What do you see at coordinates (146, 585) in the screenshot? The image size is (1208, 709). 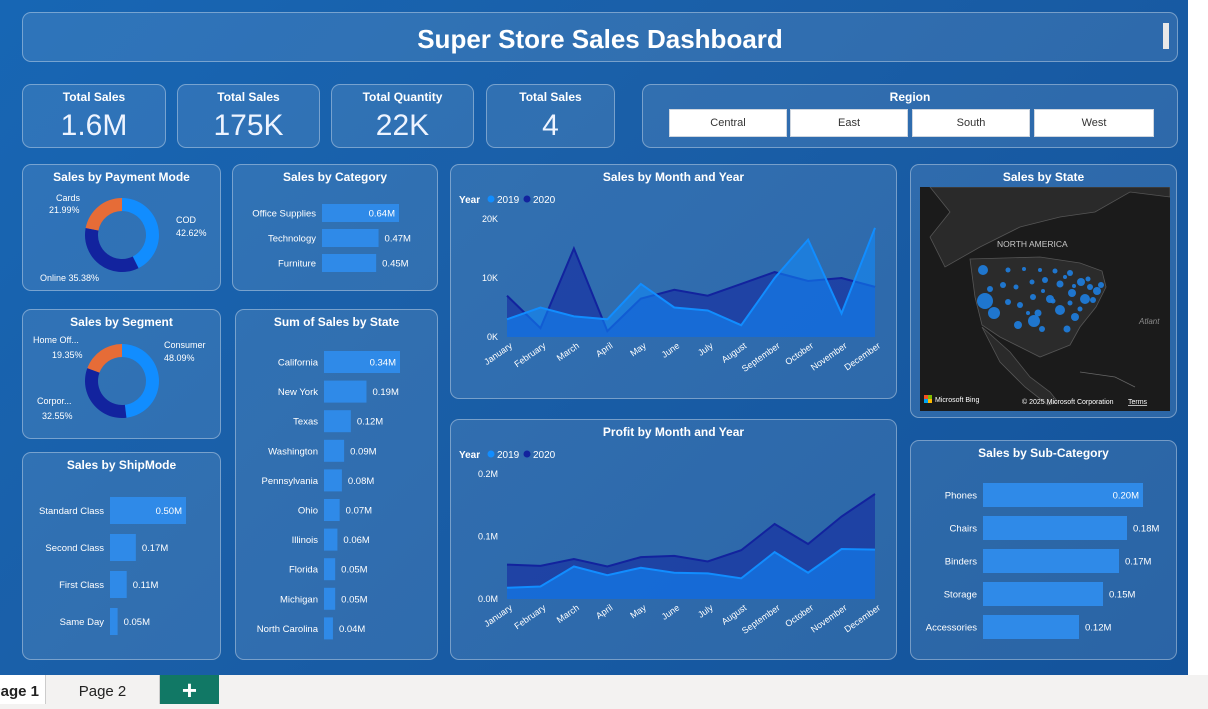 I see `bar-value: 0.11M` at bounding box center [146, 585].